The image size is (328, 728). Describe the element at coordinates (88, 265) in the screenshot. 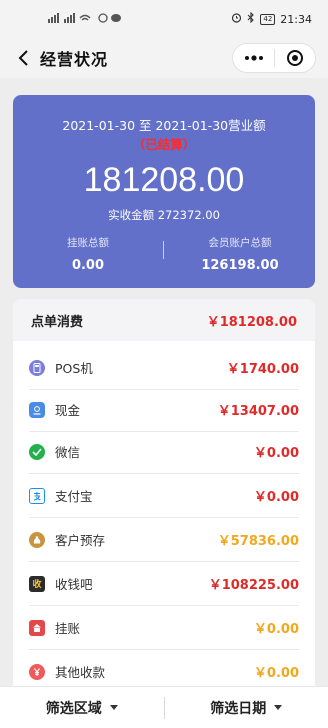

I see `credit-total-value: 0.00` at that location.